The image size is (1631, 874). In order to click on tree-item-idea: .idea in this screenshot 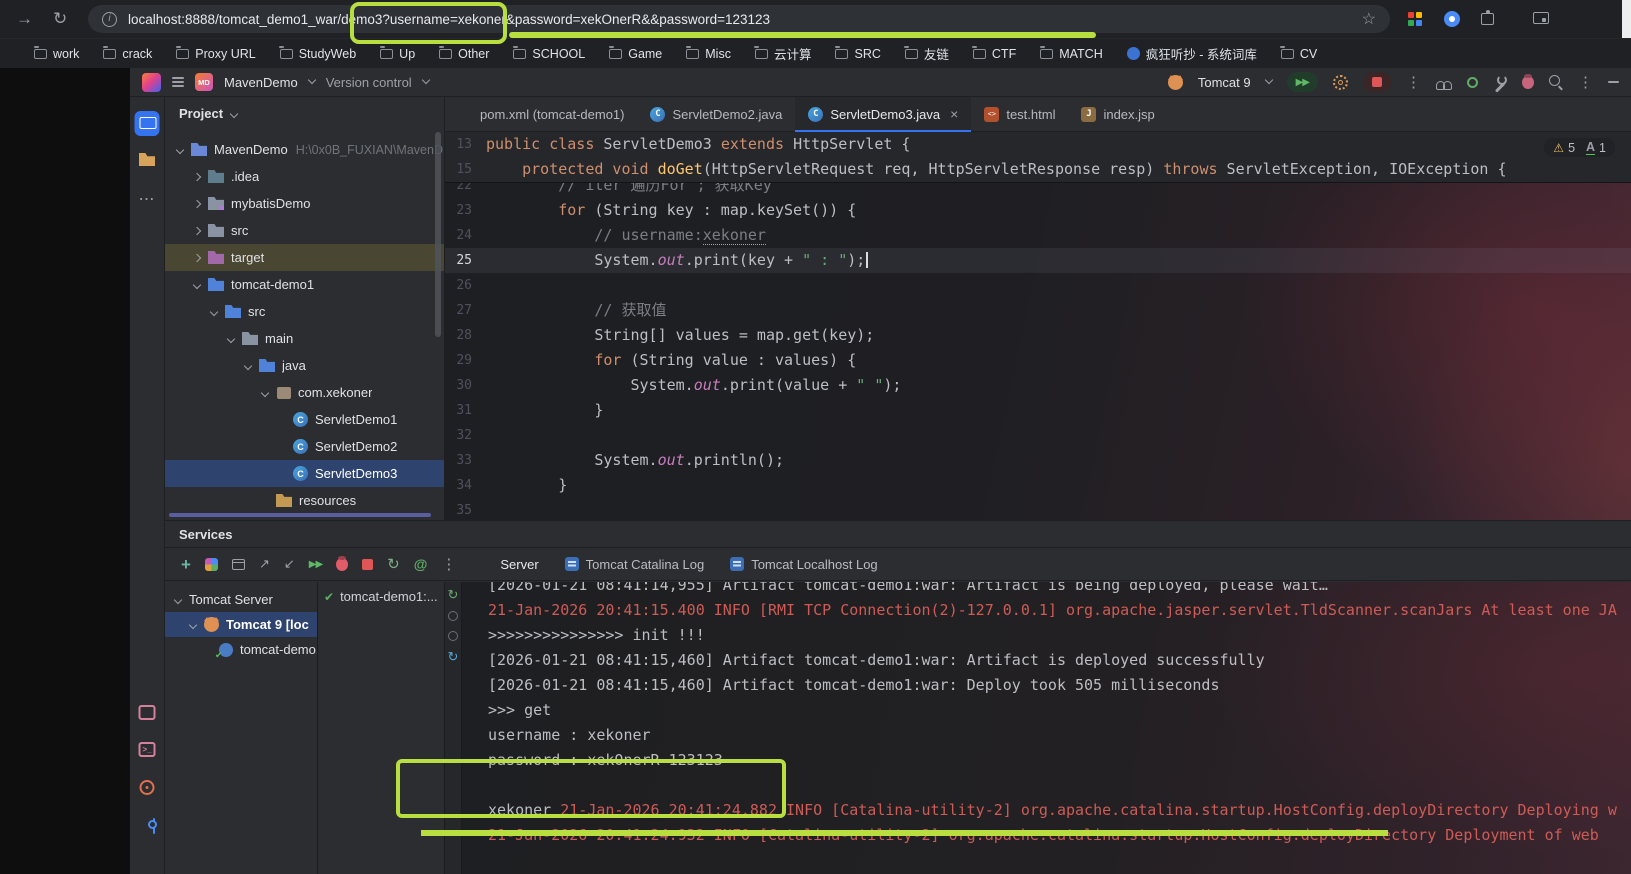, I will do `click(304, 176)`.